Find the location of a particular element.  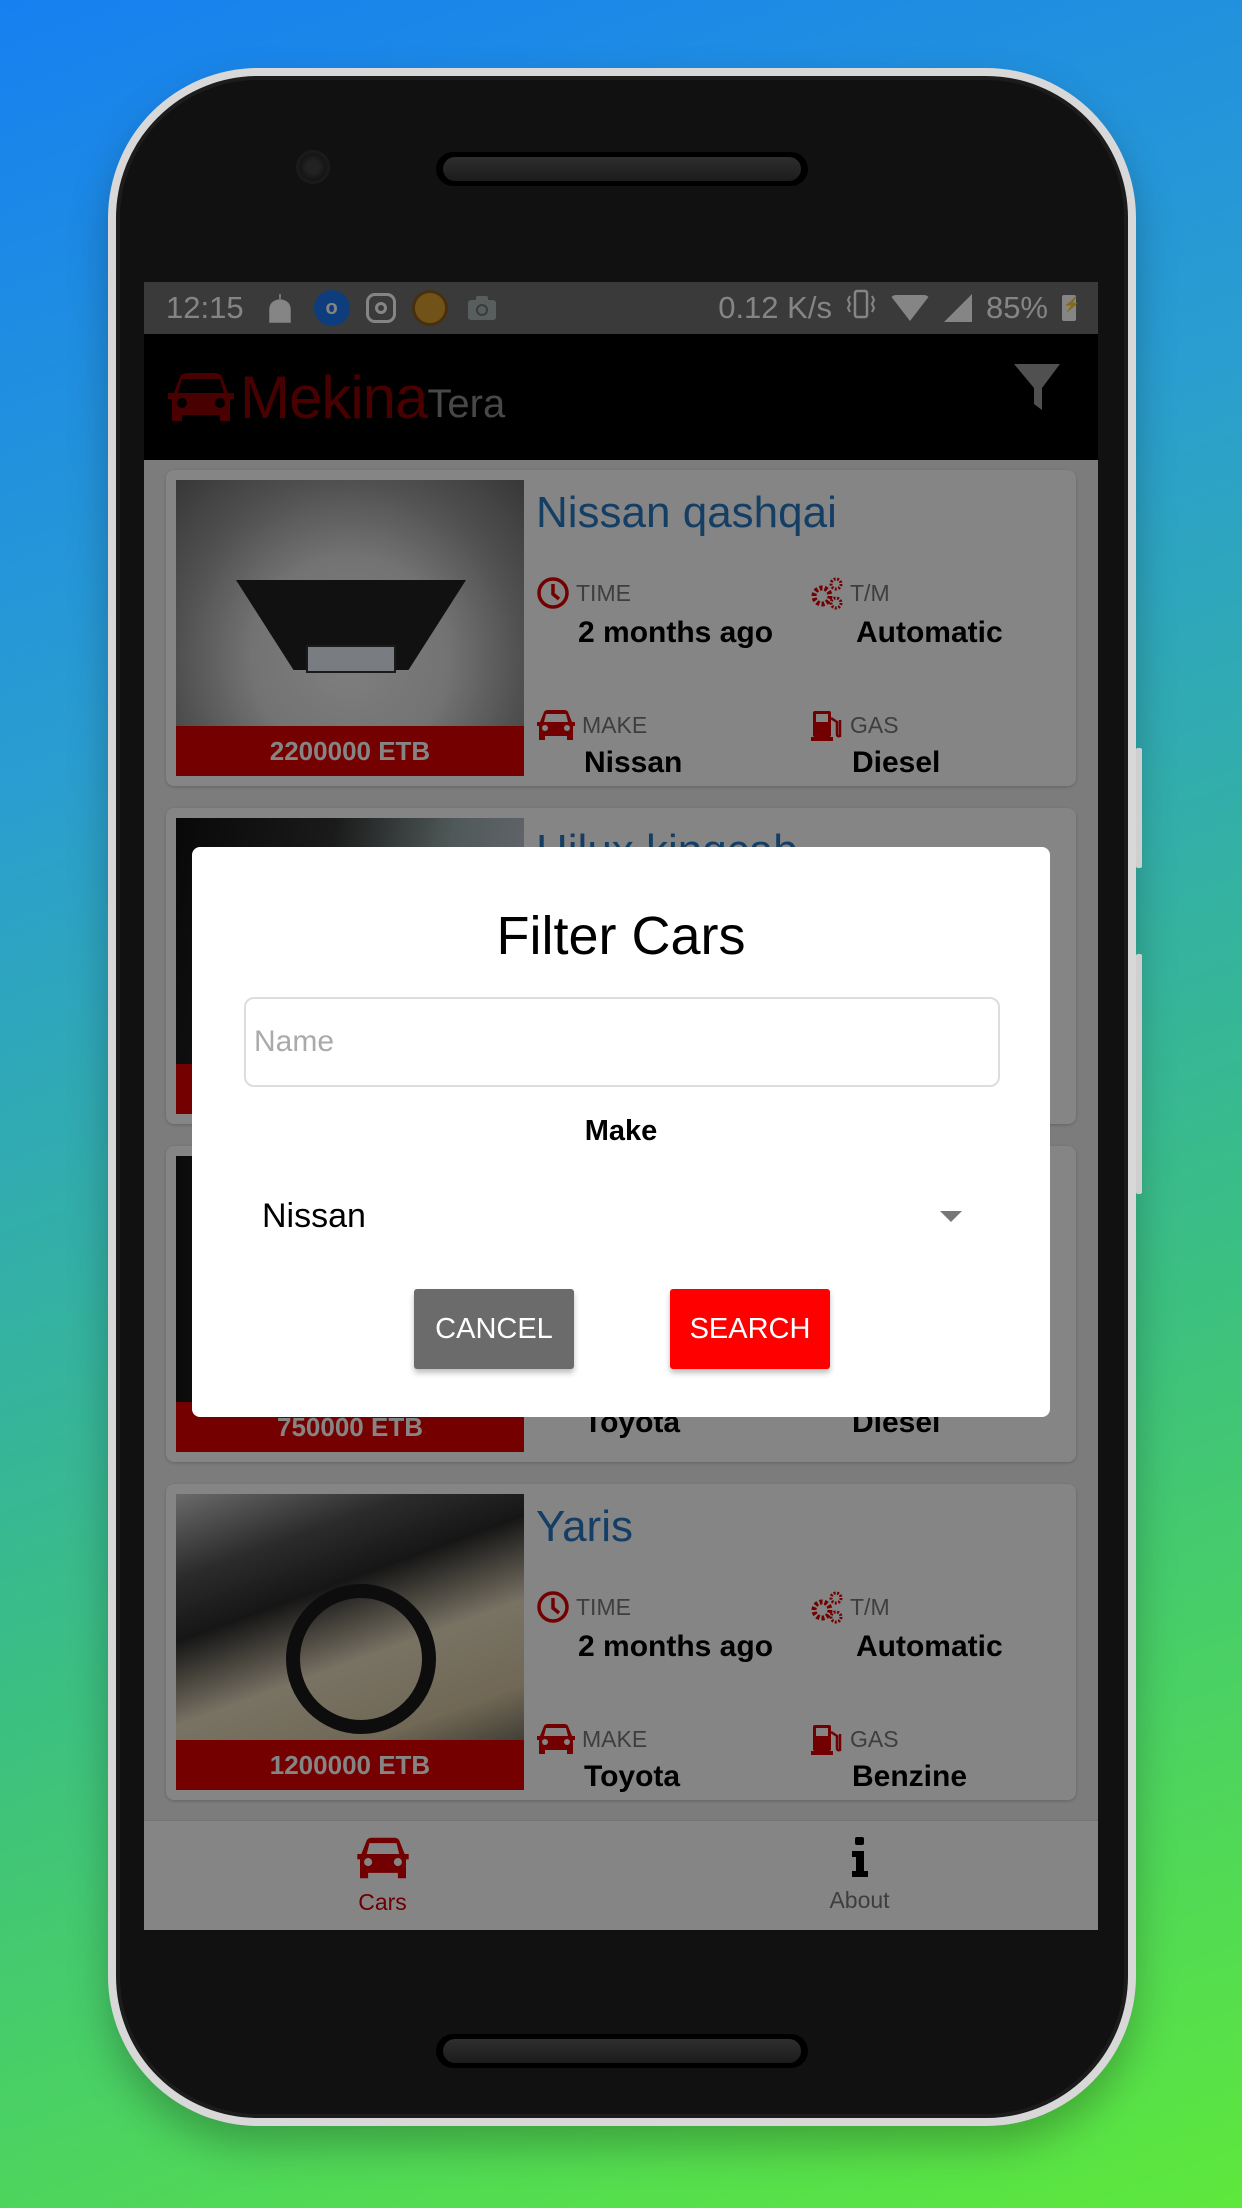

bottom-speaker is located at coordinates (622, 2051).